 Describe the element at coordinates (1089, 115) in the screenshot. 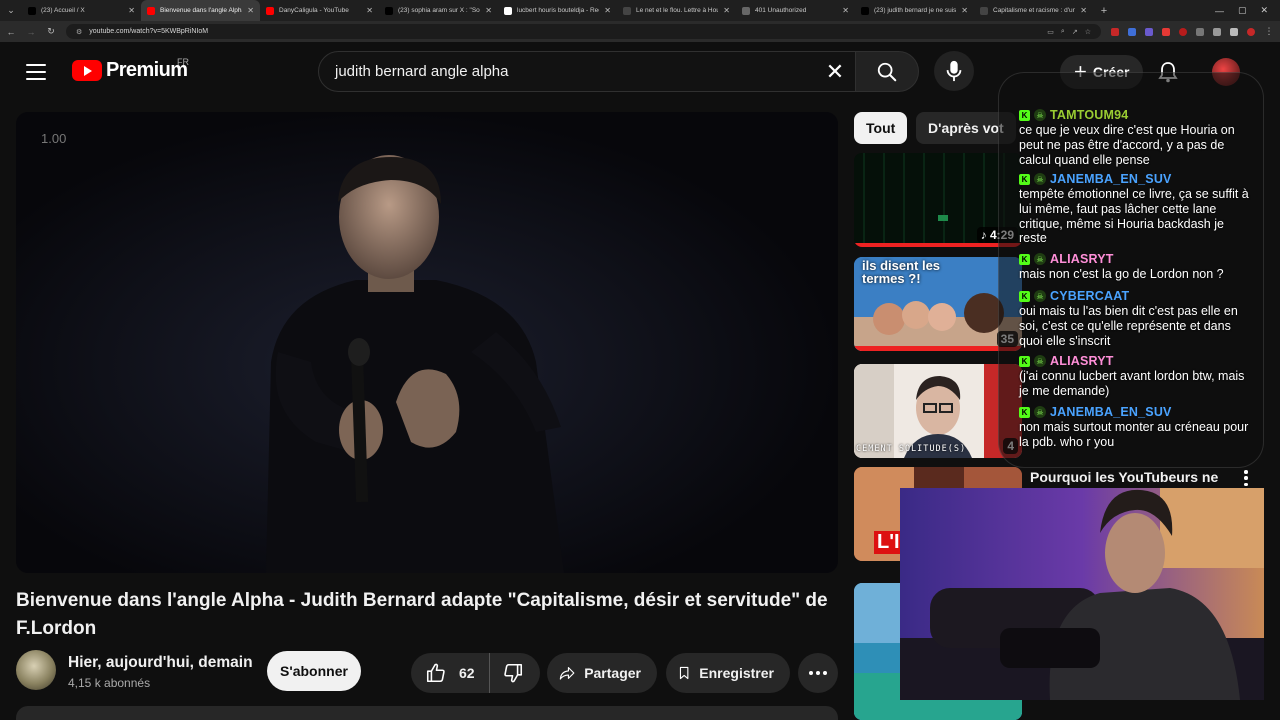

I see `chat-username: TAMTOUM94` at that location.